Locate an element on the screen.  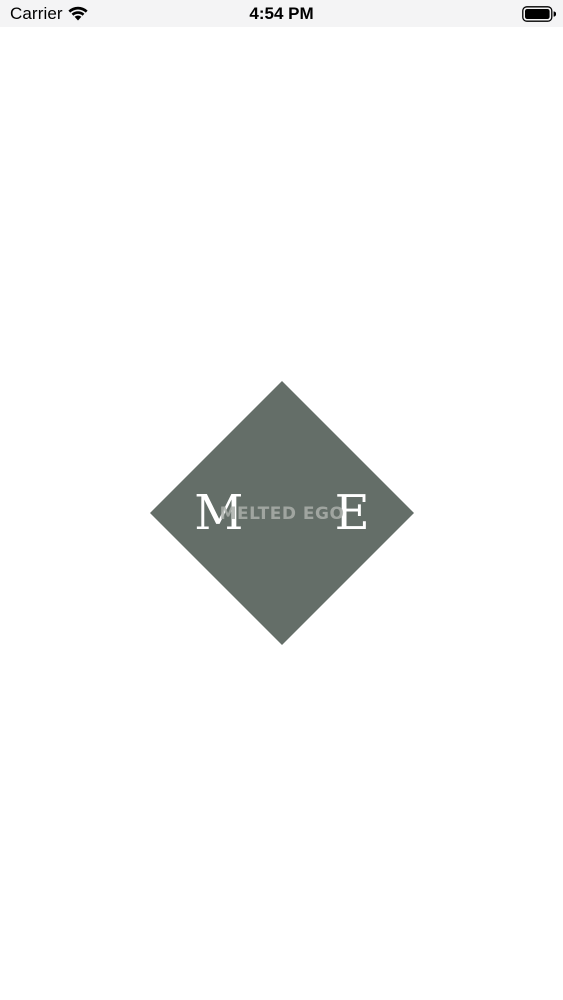
logo-diamond is located at coordinates (282, 513).